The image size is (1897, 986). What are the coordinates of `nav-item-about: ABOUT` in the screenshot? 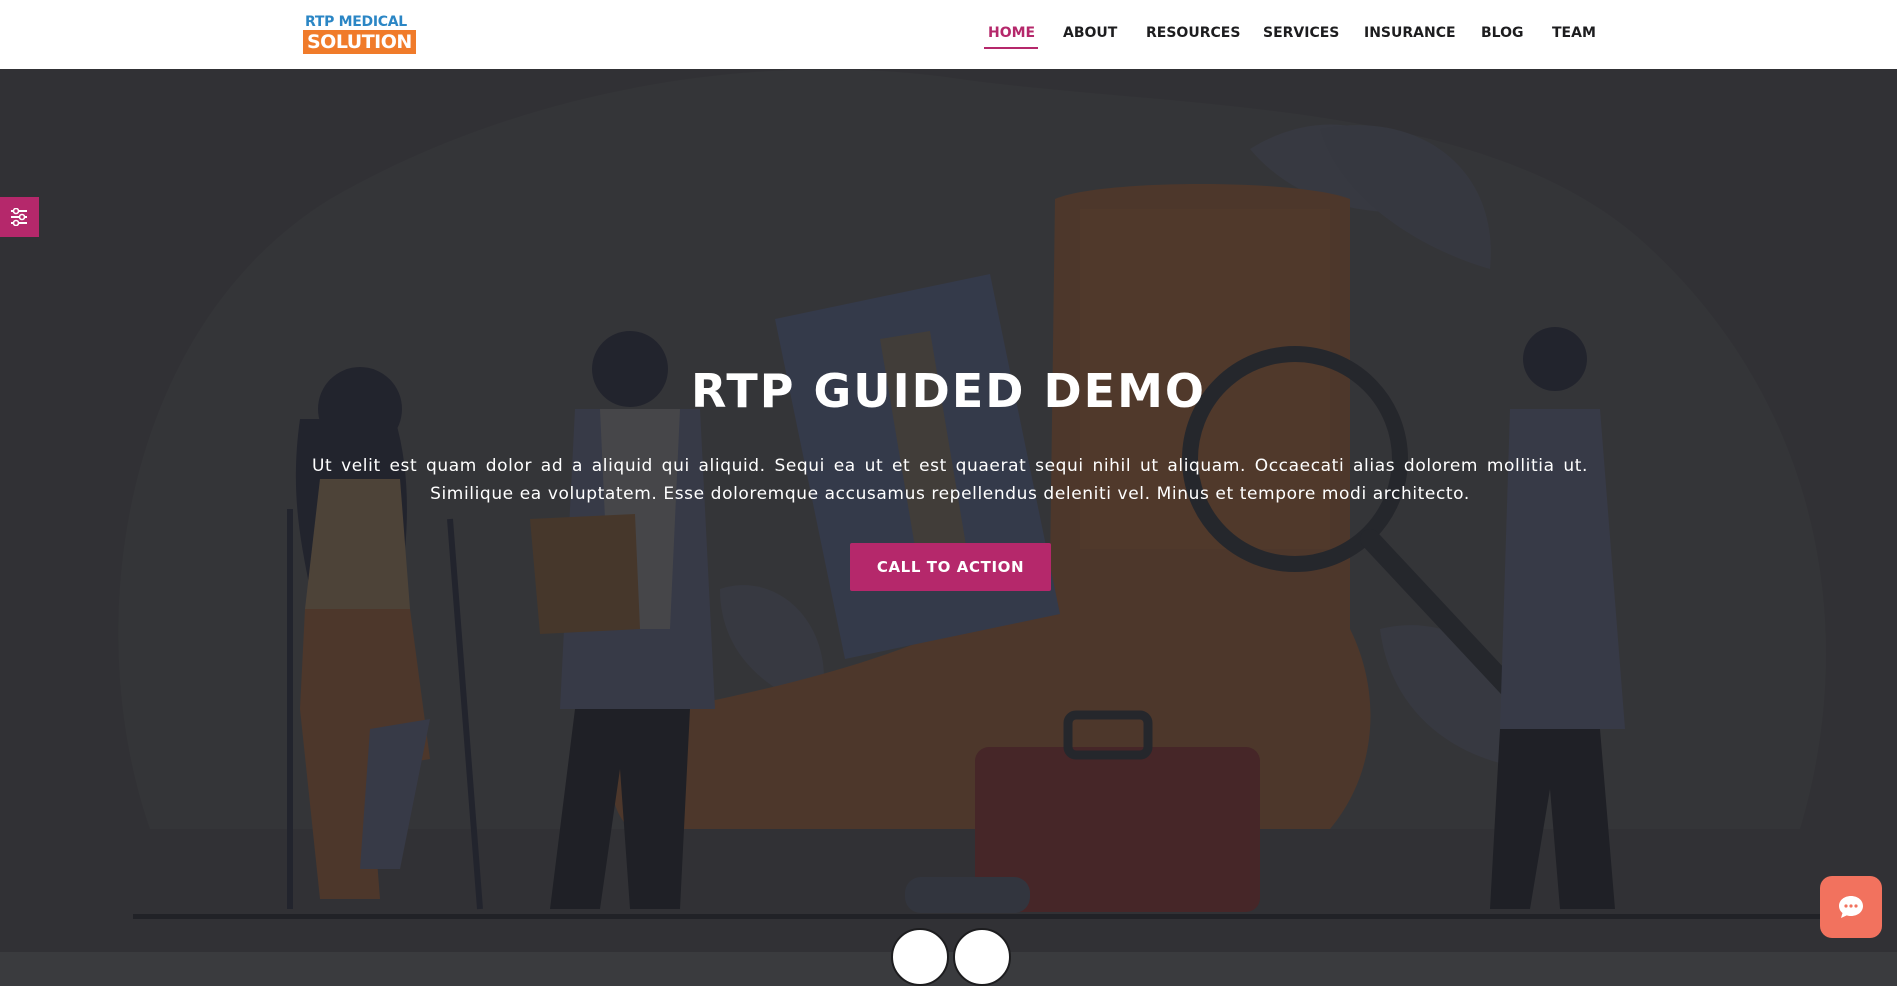 It's located at (1090, 33).